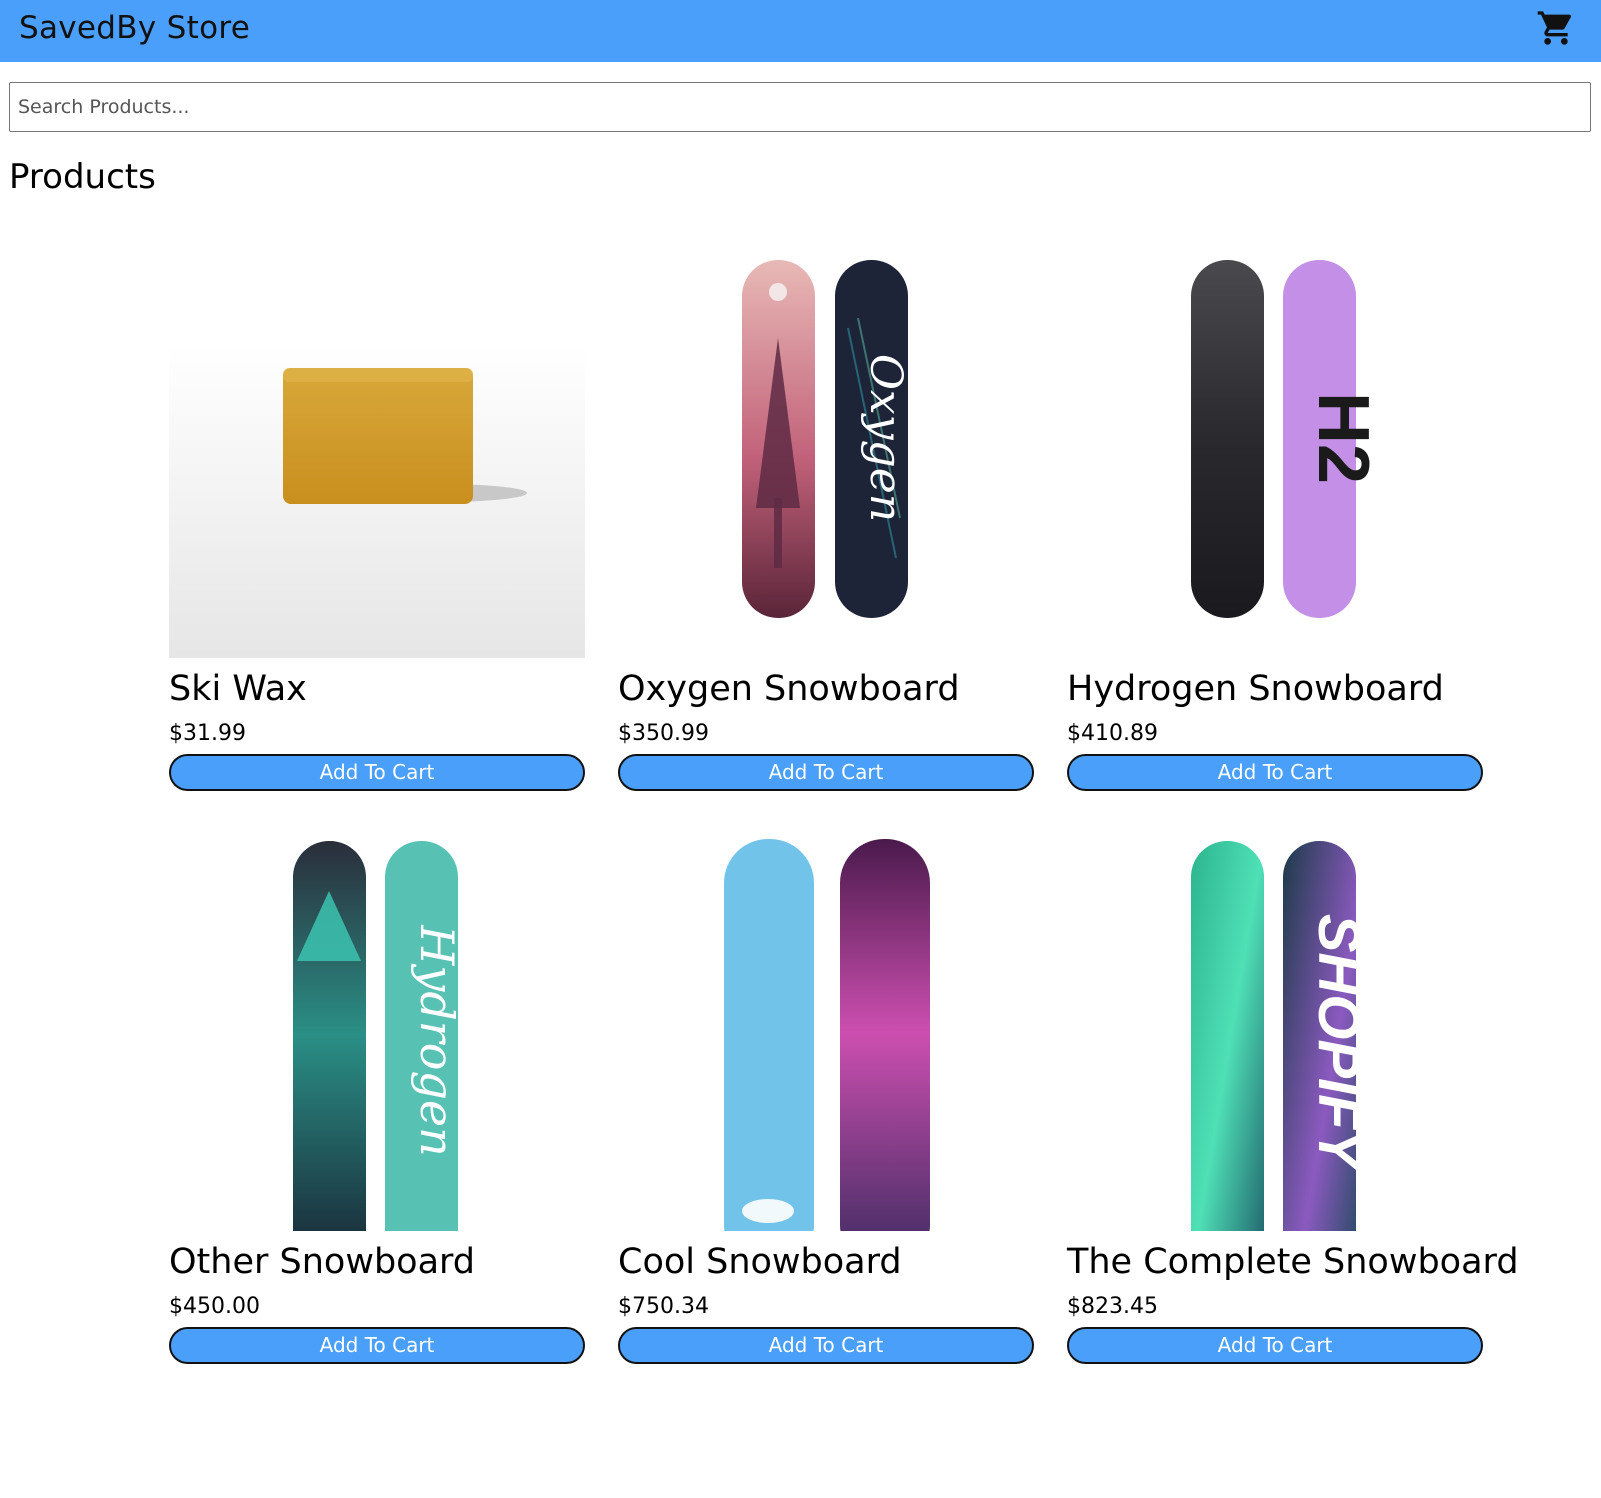  Describe the element at coordinates (1343, 438) in the screenshot. I see `hydrogen-board-text: H2` at that location.